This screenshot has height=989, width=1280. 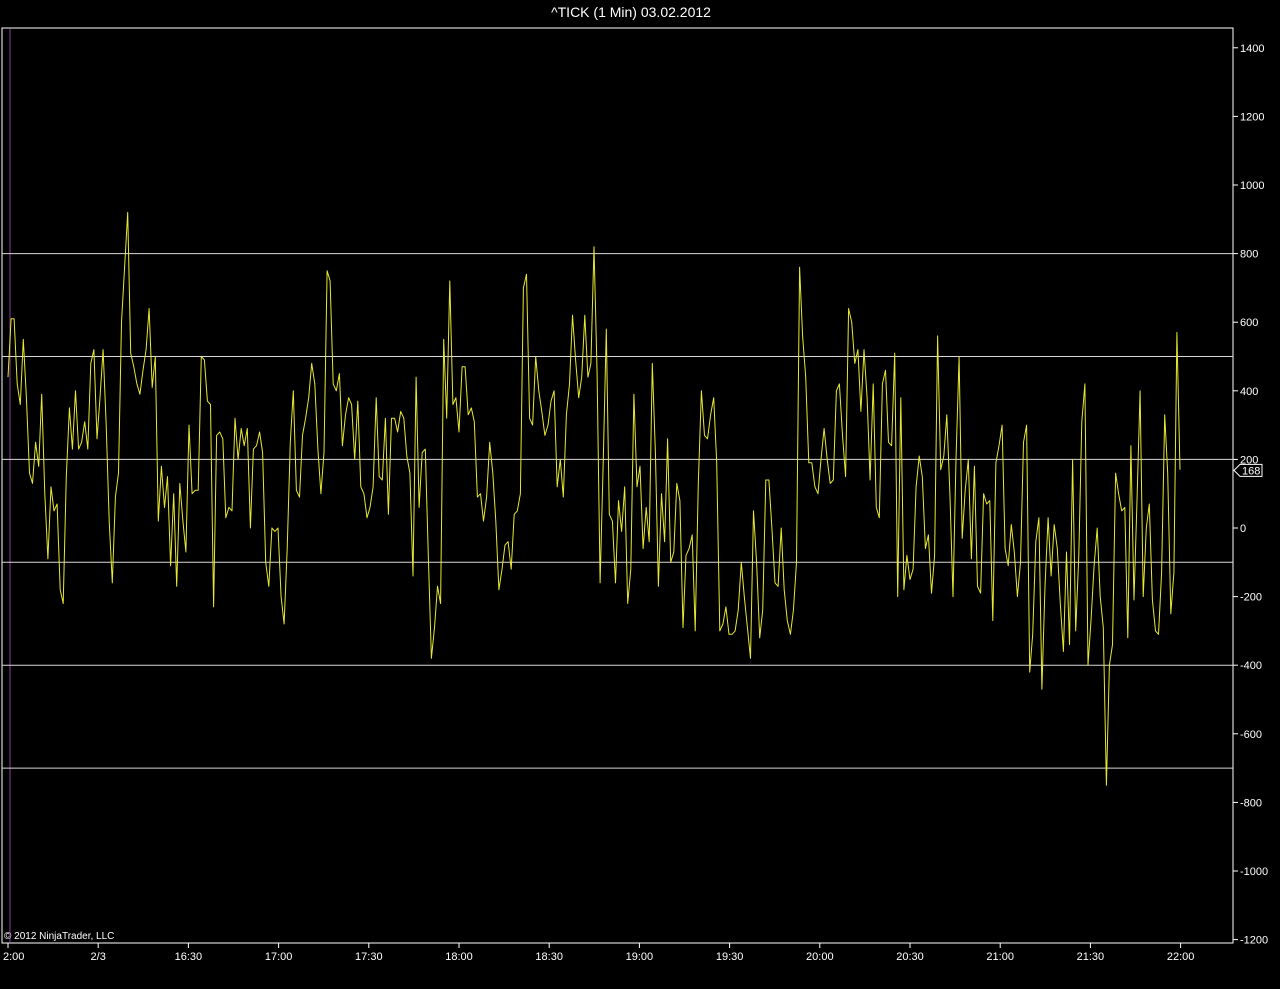 I want to click on y-tick-label: 800, so click(x=1249, y=255).